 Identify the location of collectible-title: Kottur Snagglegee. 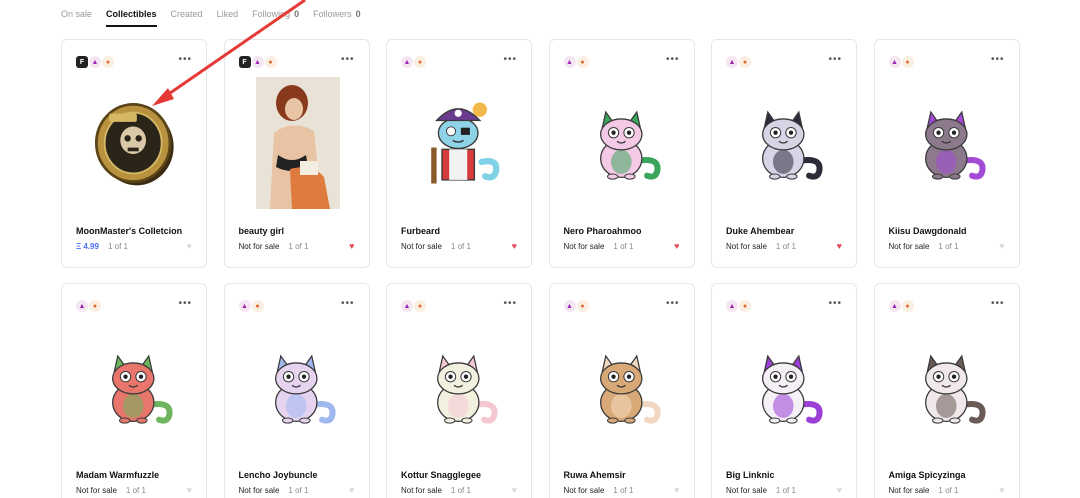
(441, 475).